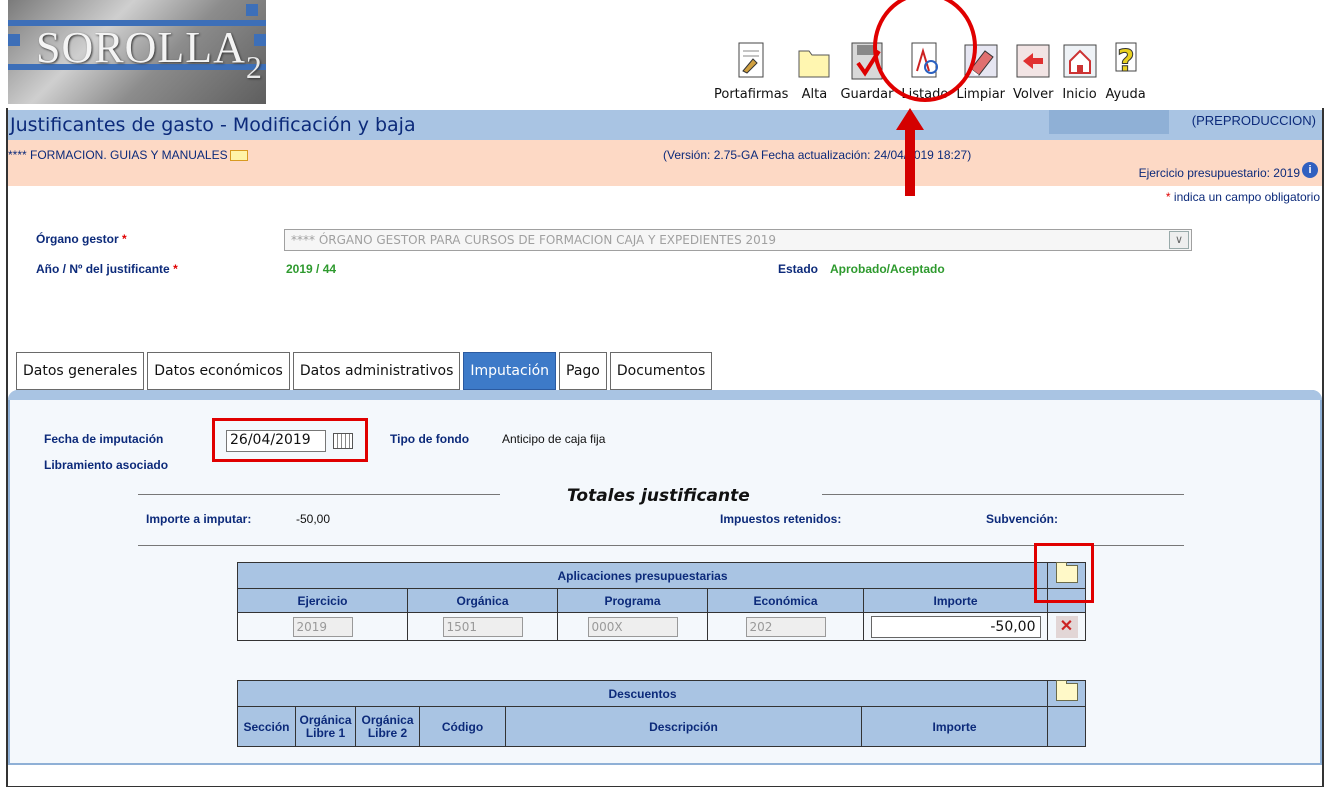 Image resolution: width=1326 pixels, height=787 pixels. What do you see at coordinates (665, 395) in the screenshot?
I see `panel-top-bar` at bounding box center [665, 395].